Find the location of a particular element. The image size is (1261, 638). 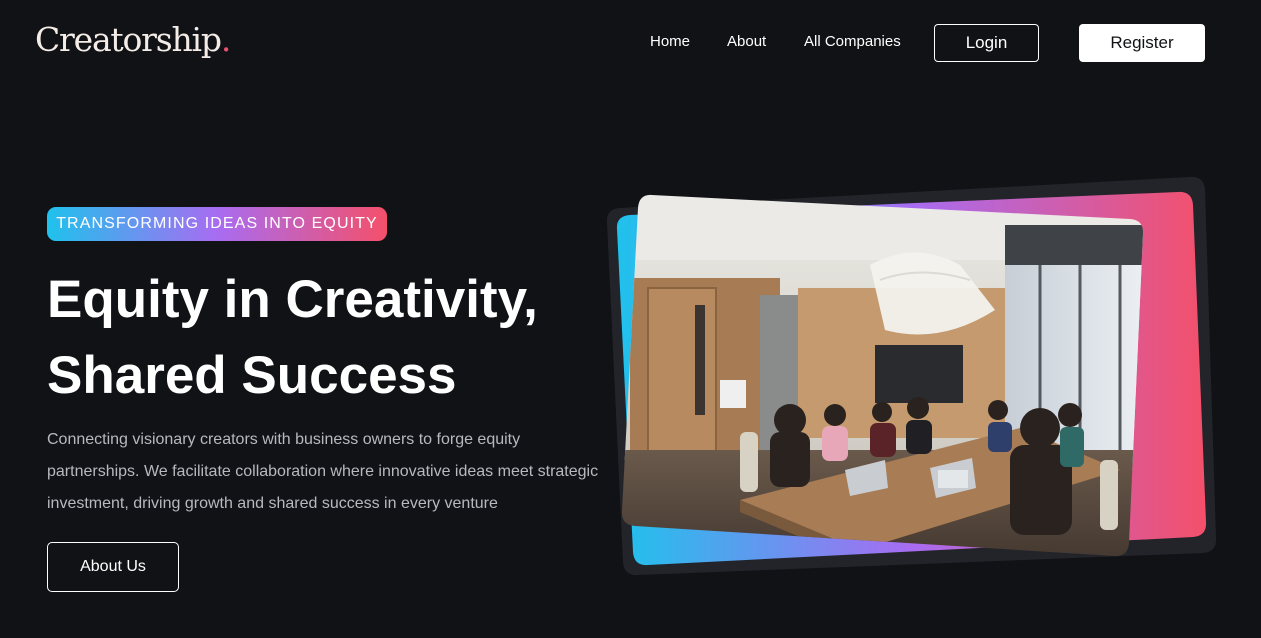

hero-badge: TRANSFORMING IDEAS INTO EQUITY is located at coordinates (217, 224).